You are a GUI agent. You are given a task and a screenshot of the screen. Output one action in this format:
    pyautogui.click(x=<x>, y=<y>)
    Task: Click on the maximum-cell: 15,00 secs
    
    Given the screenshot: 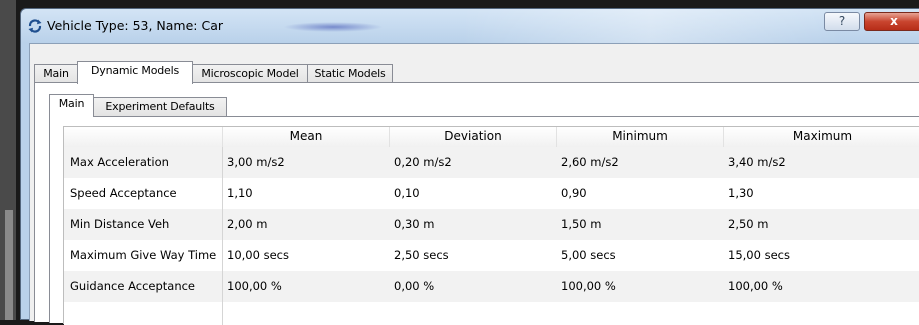 What is the action you would take?
    pyautogui.click(x=821, y=255)
    